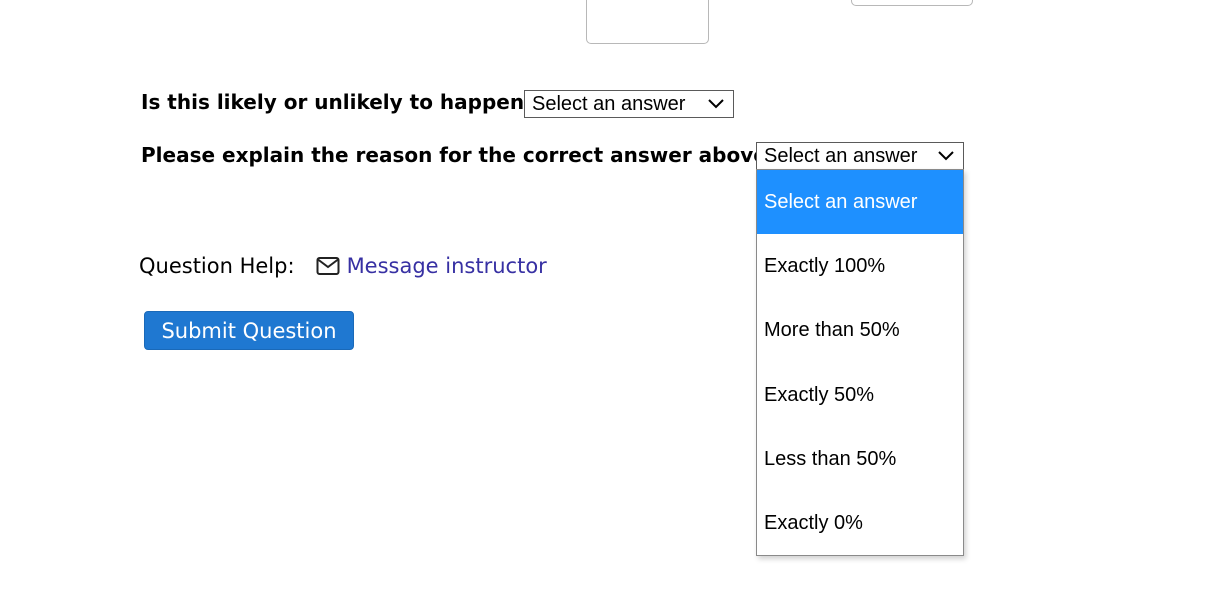  I want to click on dropdown-option: More than 50%, so click(860, 331).